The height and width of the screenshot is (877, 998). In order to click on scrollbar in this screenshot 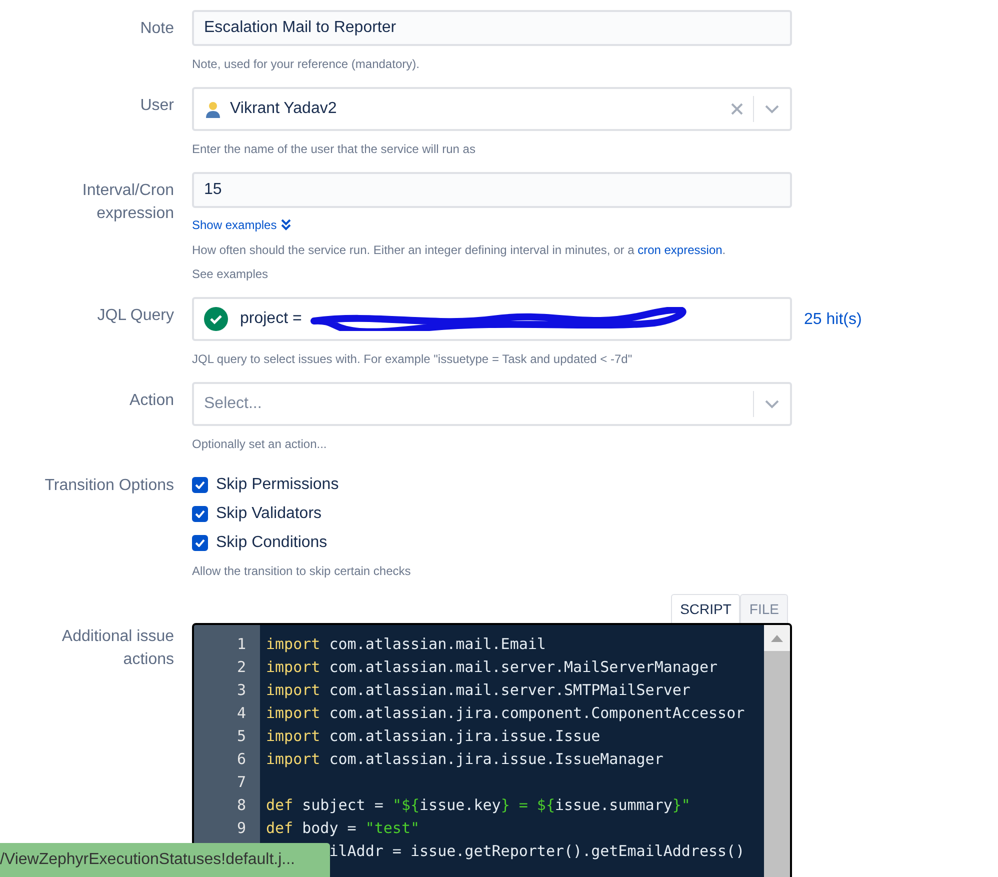, I will do `click(777, 751)`.